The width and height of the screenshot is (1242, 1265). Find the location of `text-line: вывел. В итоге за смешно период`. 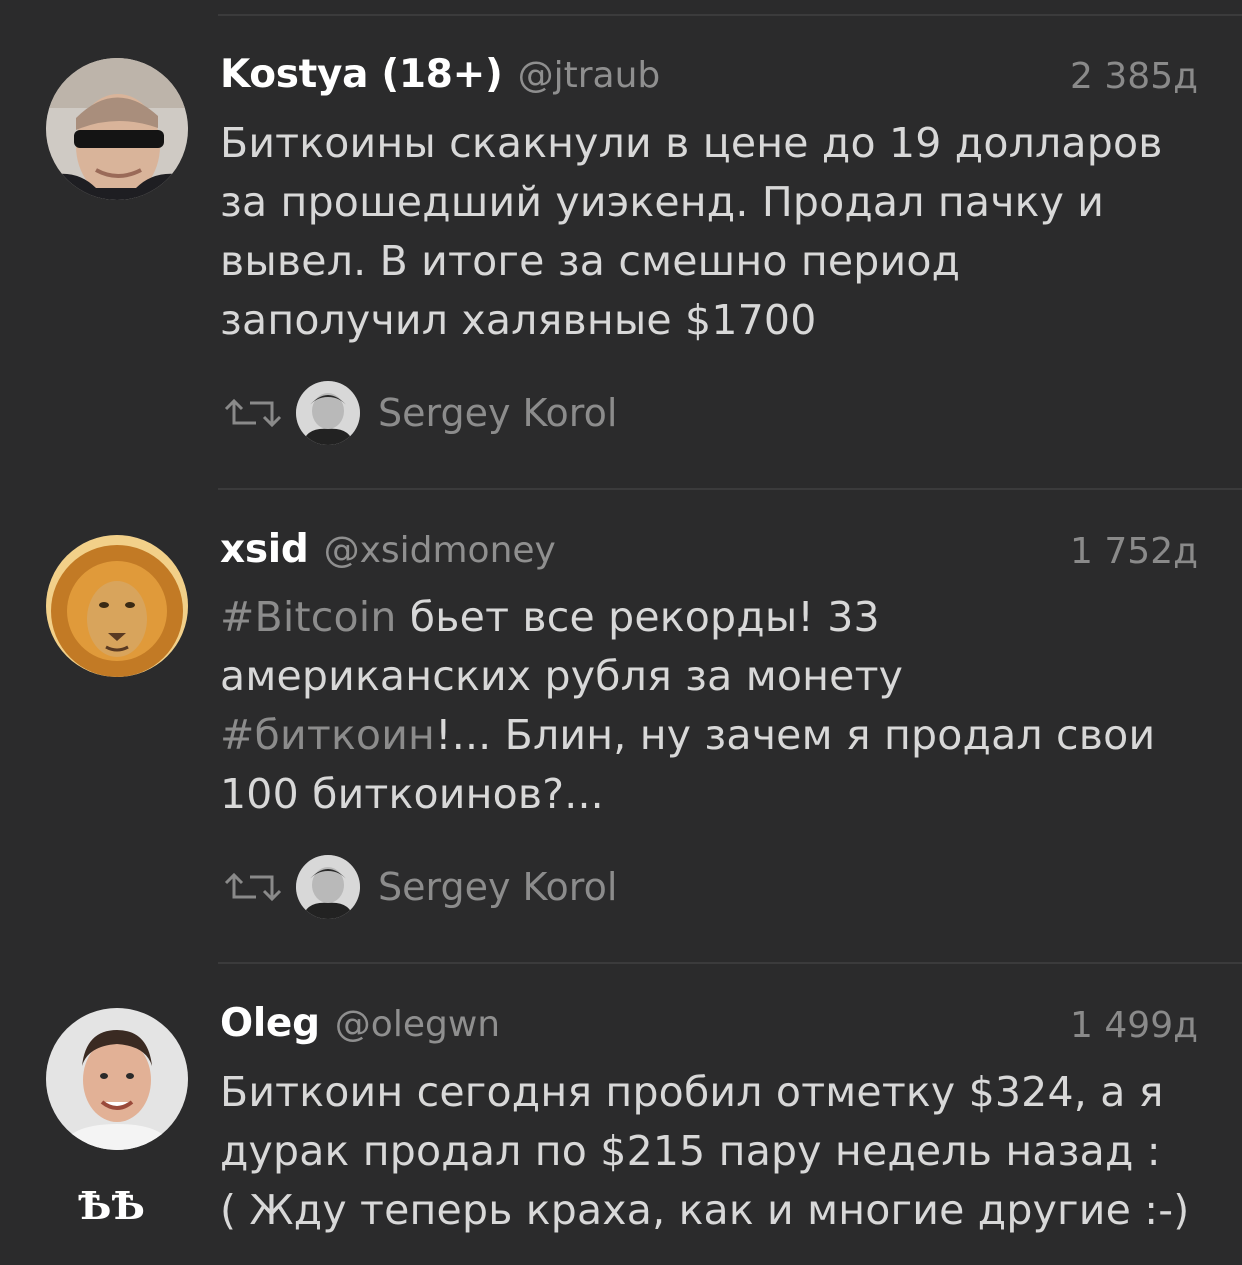

text-line: вывел. В итоге за смешно период is located at coordinates (590, 261).